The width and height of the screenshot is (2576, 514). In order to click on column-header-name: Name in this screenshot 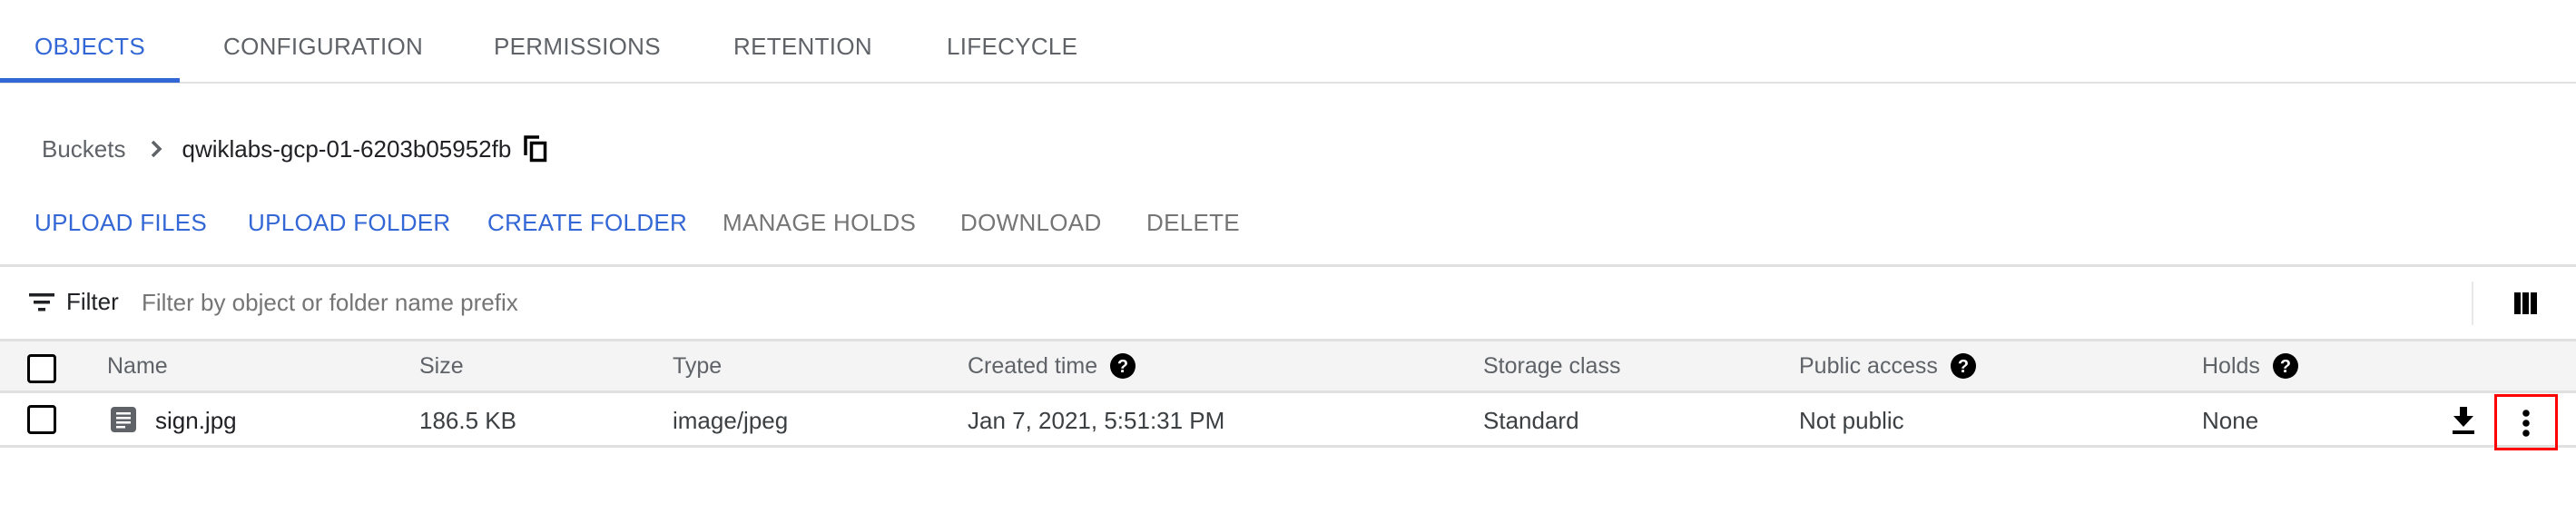, I will do `click(137, 366)`.